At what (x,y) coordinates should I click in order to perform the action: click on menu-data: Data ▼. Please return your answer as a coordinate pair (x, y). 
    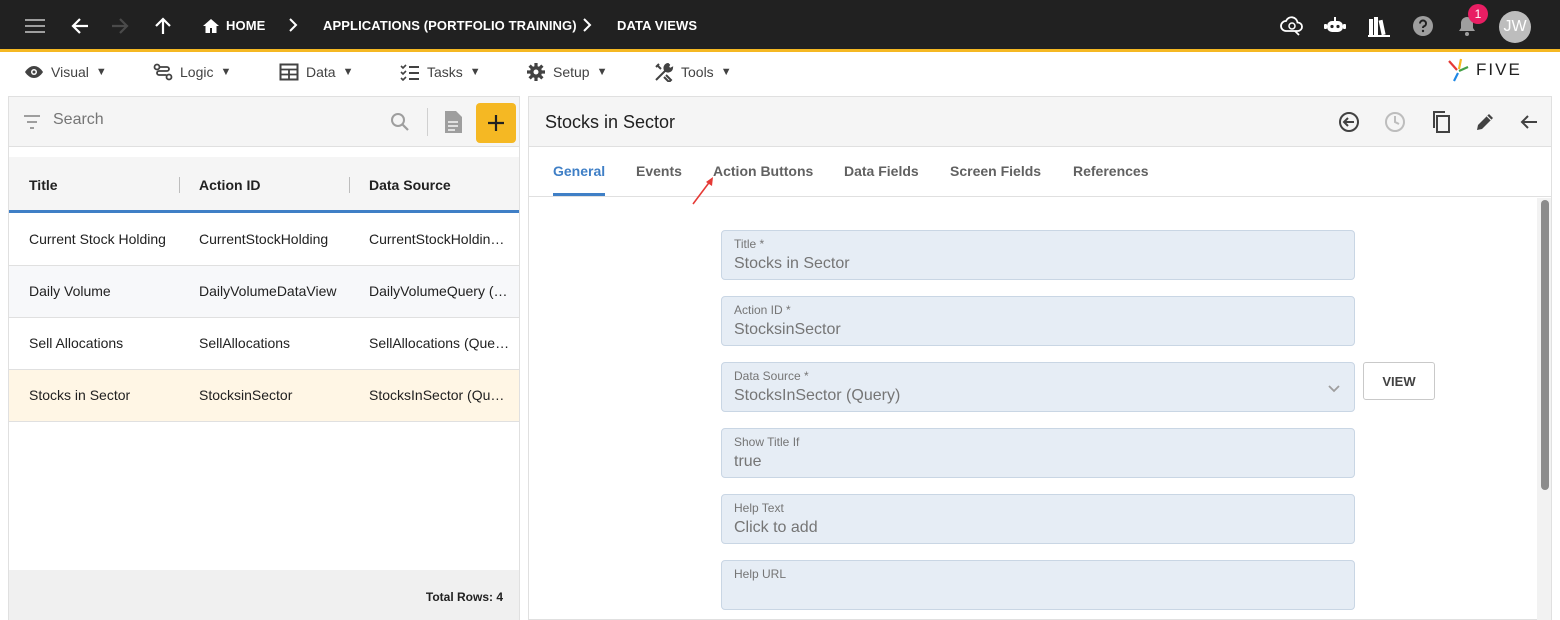
    Looking at the image, I should click on (316, 72).